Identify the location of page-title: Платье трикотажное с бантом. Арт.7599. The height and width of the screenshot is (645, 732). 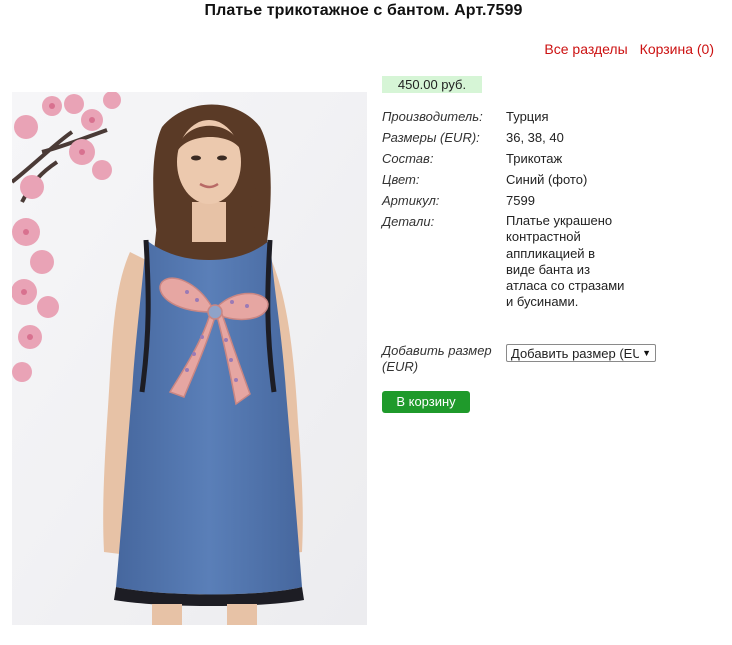
(363, 10).